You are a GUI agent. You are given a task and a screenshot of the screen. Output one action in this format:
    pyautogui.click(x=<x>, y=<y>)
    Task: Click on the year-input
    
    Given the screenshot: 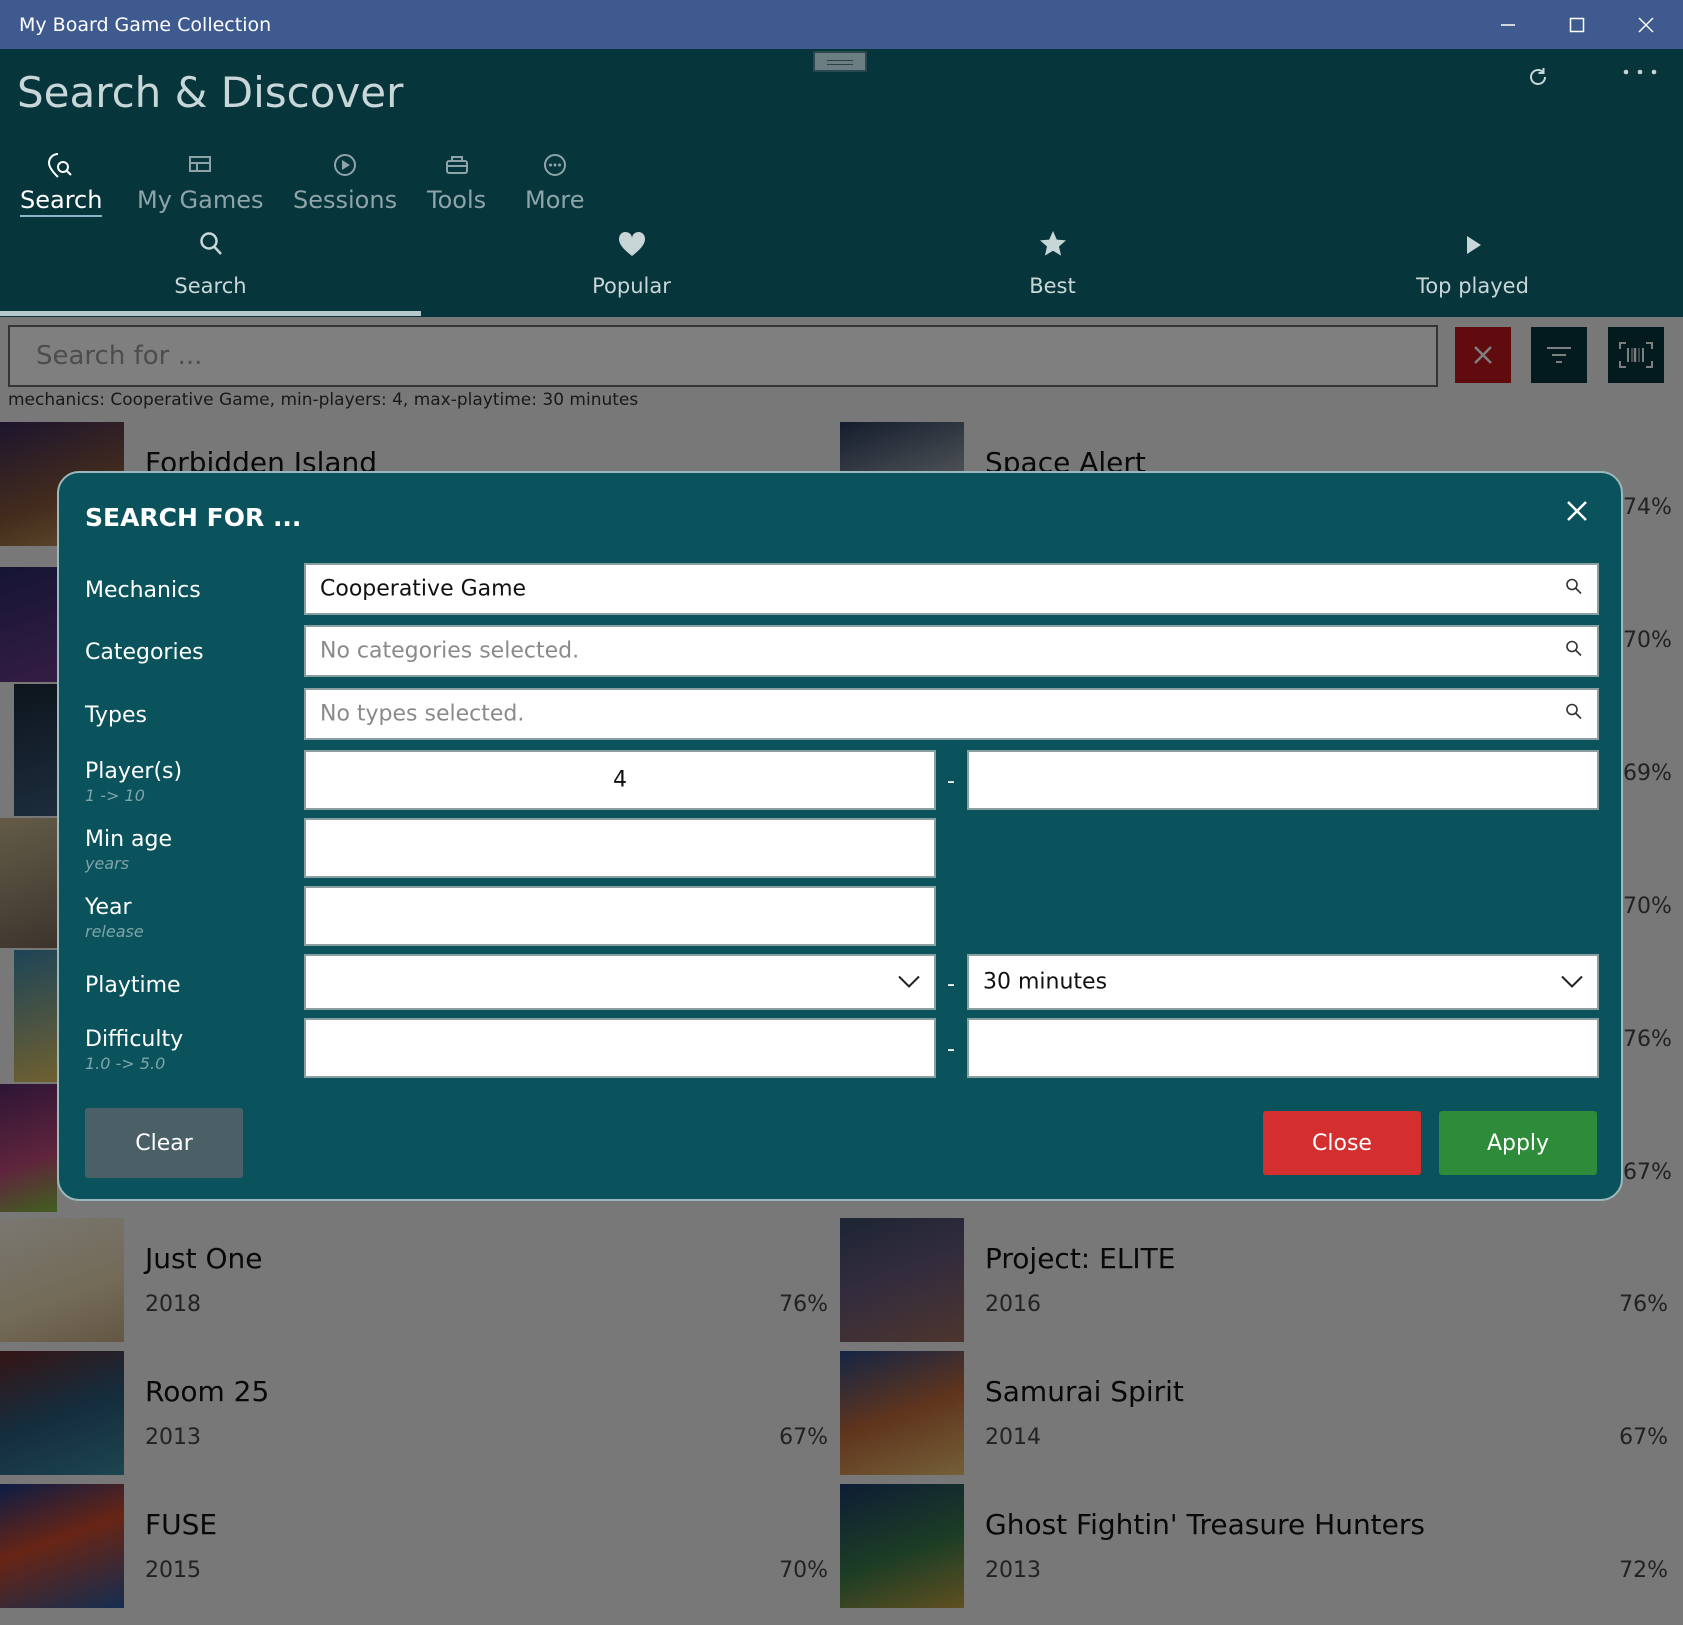 What is the action you would take?
    pyautogui.click(x=620, y=916)
    